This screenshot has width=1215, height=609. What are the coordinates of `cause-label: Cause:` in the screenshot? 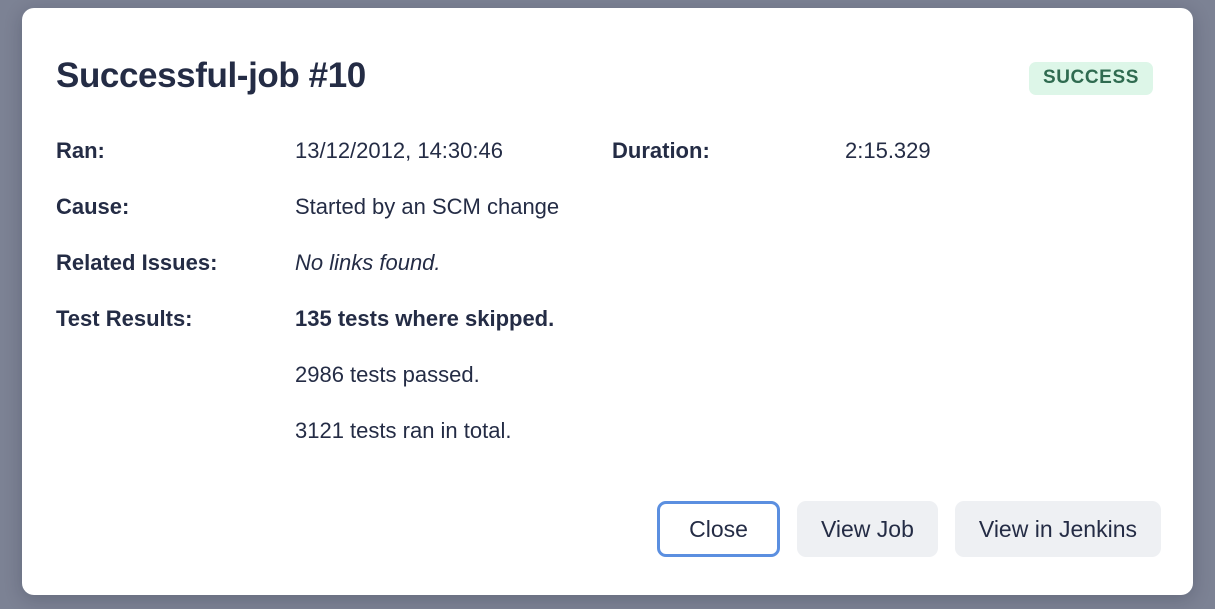 It's located at (93, 206).